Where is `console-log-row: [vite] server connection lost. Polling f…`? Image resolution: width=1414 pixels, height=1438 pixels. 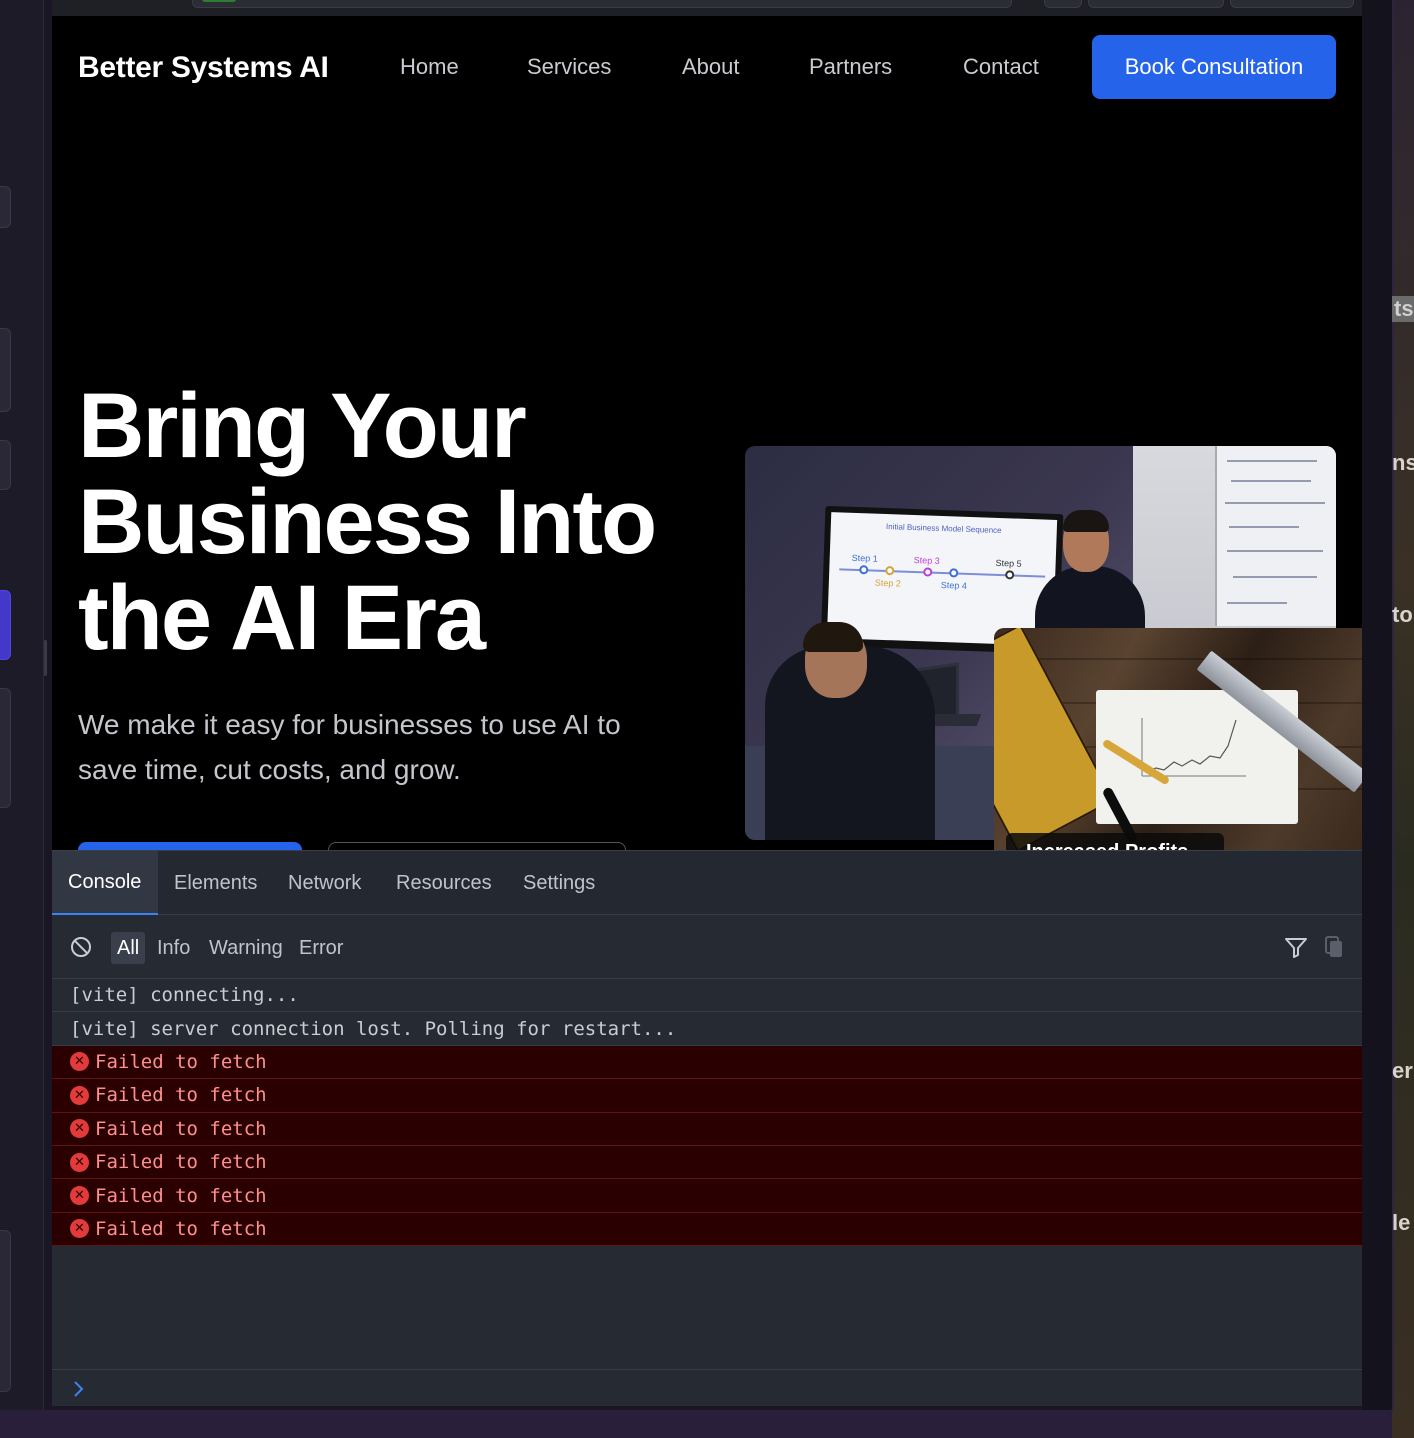
console-log-row: [vite] server connection lost. Polling f… is located at coordinates (707, 1029).